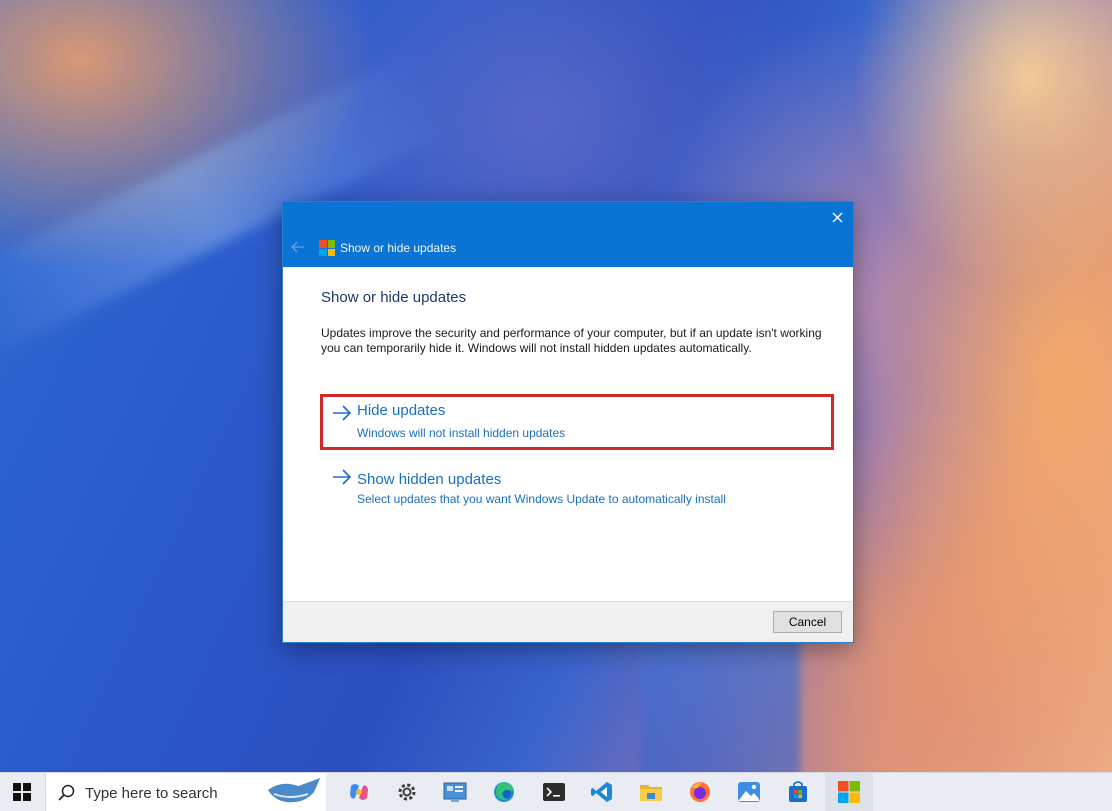 Image resolution: width=1112 pixels, height=811 pixels. I want to click on taskbar-store, so click(798, 792).